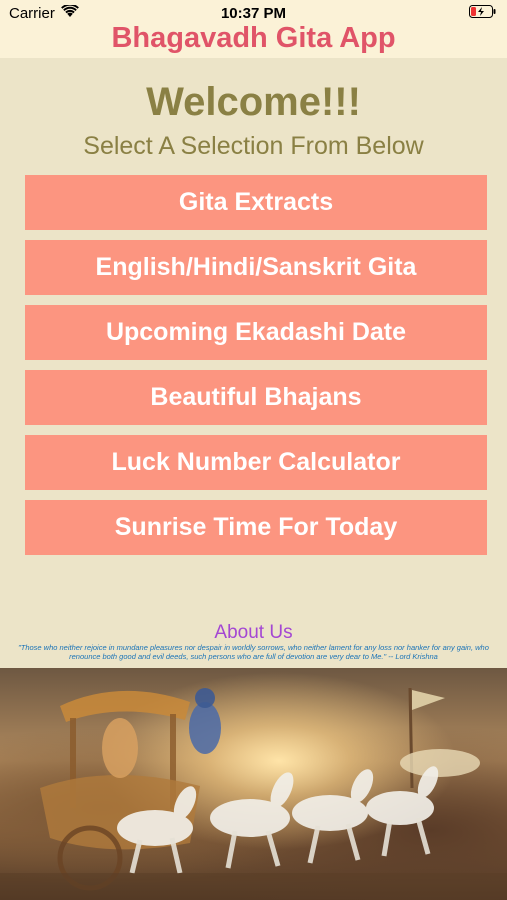 The image size is (507, 900). What do you see at coordinates (483, 13) in the screenshot?
I see `battery-icon` at bounding box center [483, 13].